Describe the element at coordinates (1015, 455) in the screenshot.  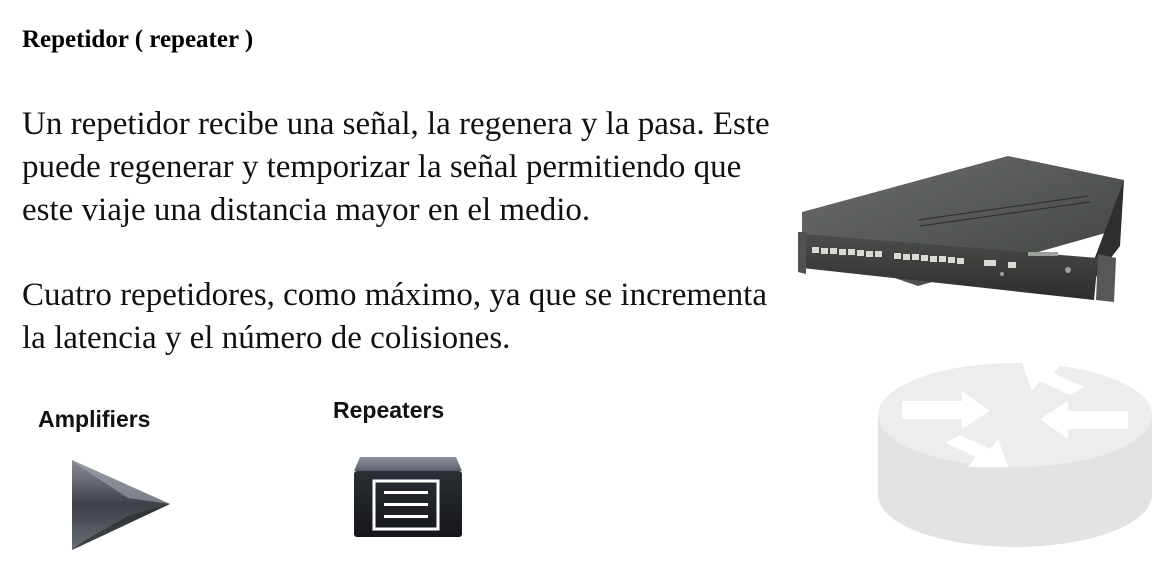
I see `router-icon` at that location.